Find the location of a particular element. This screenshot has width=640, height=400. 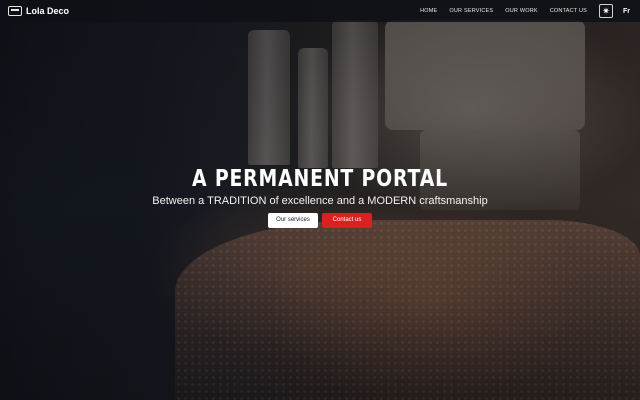

brand-name: Lola Deco is located at coordinates (48, 11).